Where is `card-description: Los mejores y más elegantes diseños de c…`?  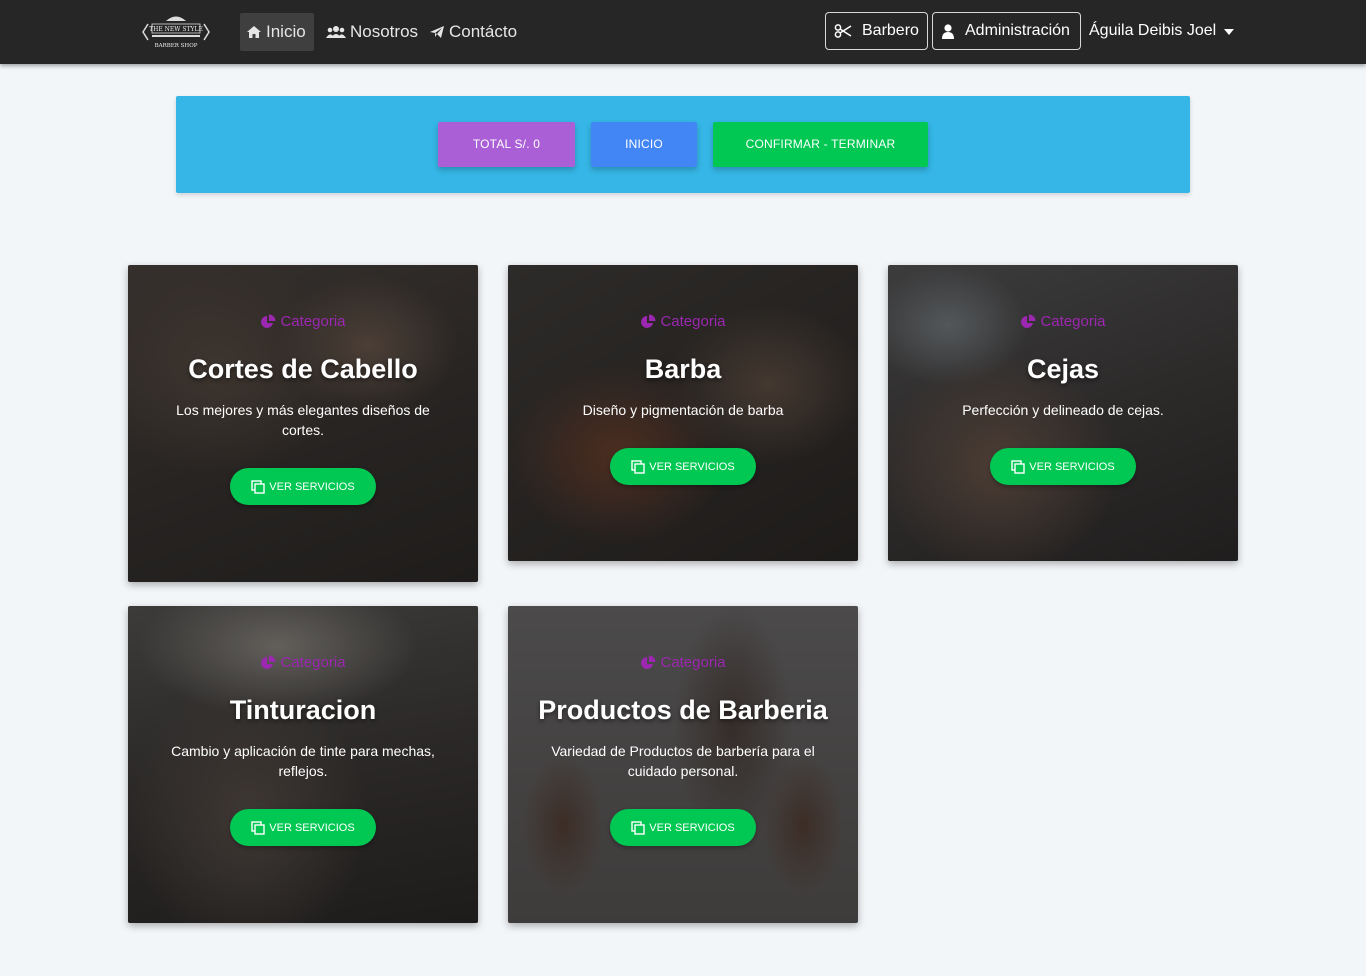
card-description: Los mejores y más elegantes diseños de c… is located at coordinates (303, 420).